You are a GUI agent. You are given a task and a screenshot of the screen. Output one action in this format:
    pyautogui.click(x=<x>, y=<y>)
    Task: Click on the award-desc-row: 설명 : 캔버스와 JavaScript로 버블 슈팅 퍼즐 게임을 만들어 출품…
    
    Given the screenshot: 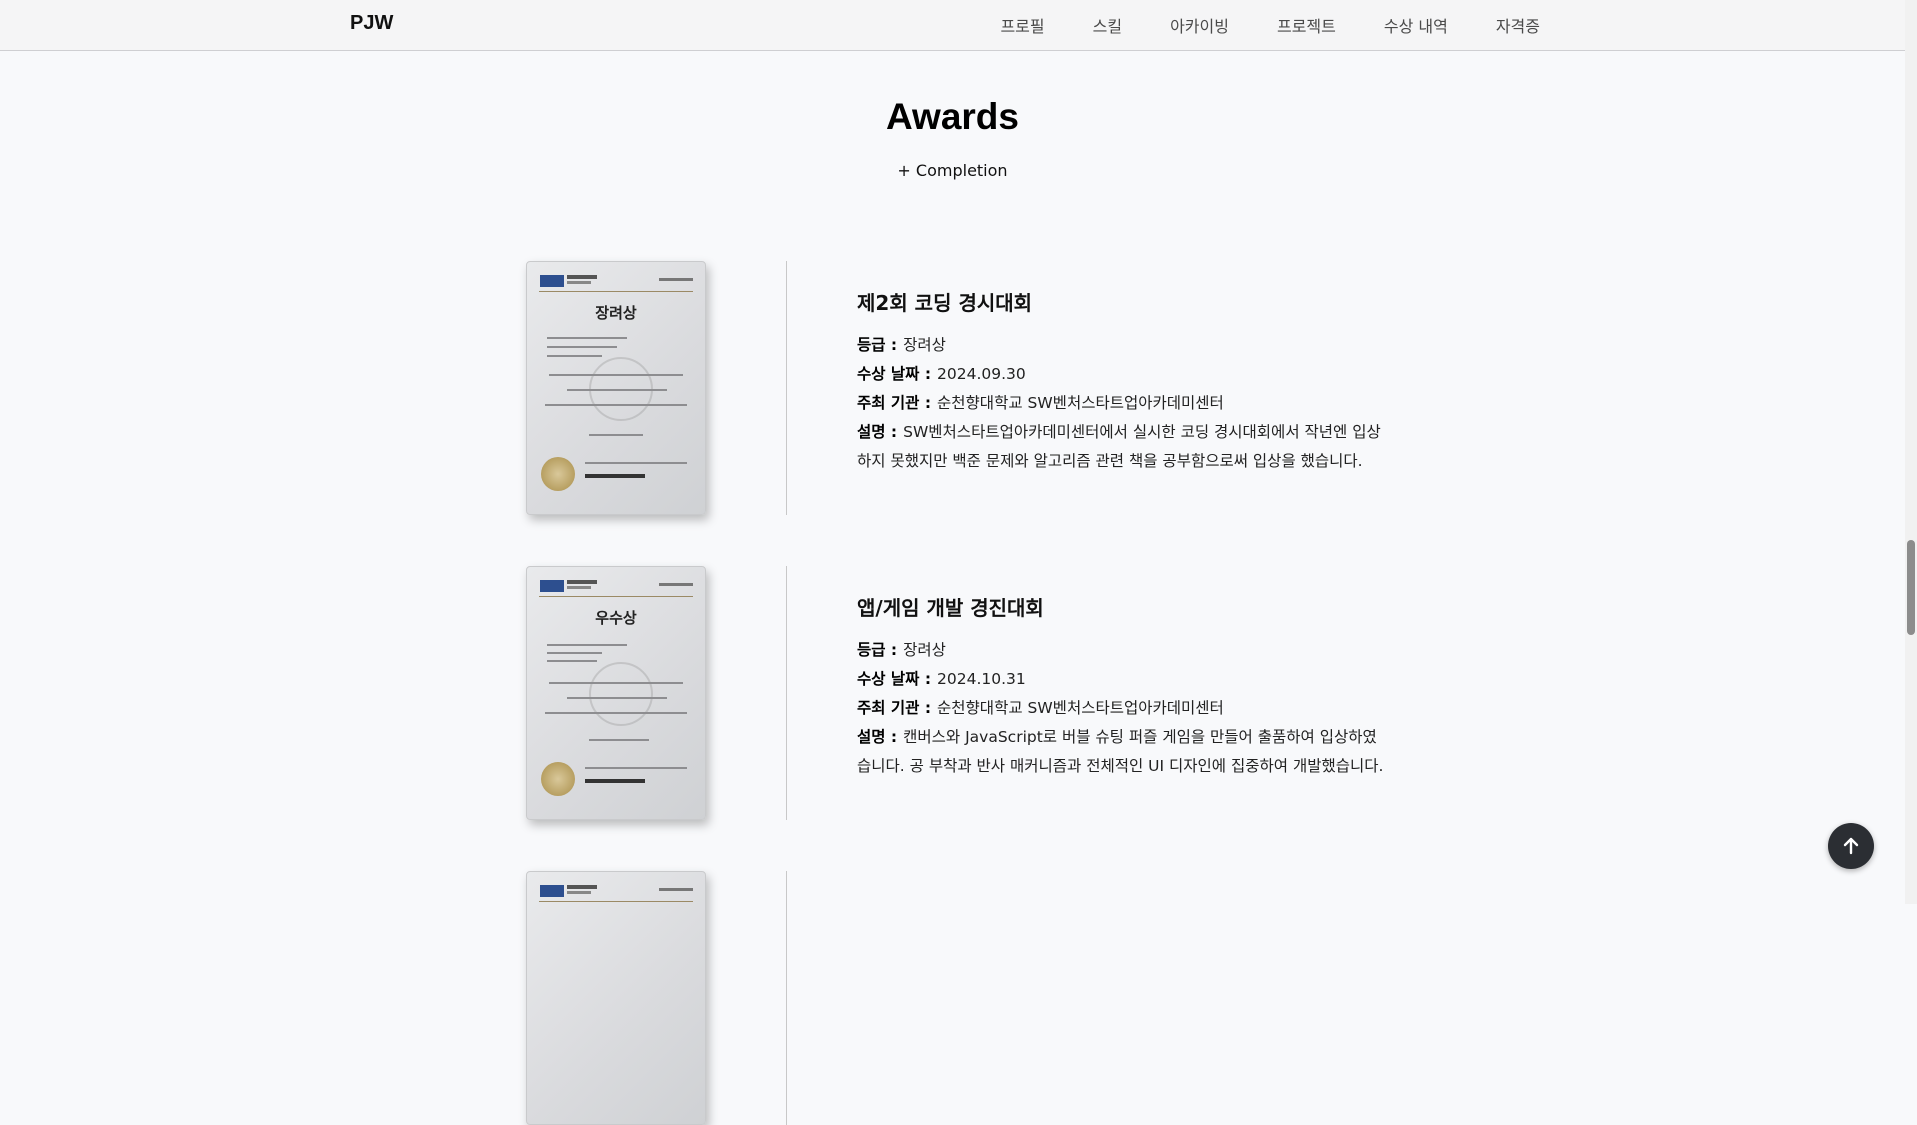 What is the action you would take?
    pyautogui.click(x=1122, y=752)
    